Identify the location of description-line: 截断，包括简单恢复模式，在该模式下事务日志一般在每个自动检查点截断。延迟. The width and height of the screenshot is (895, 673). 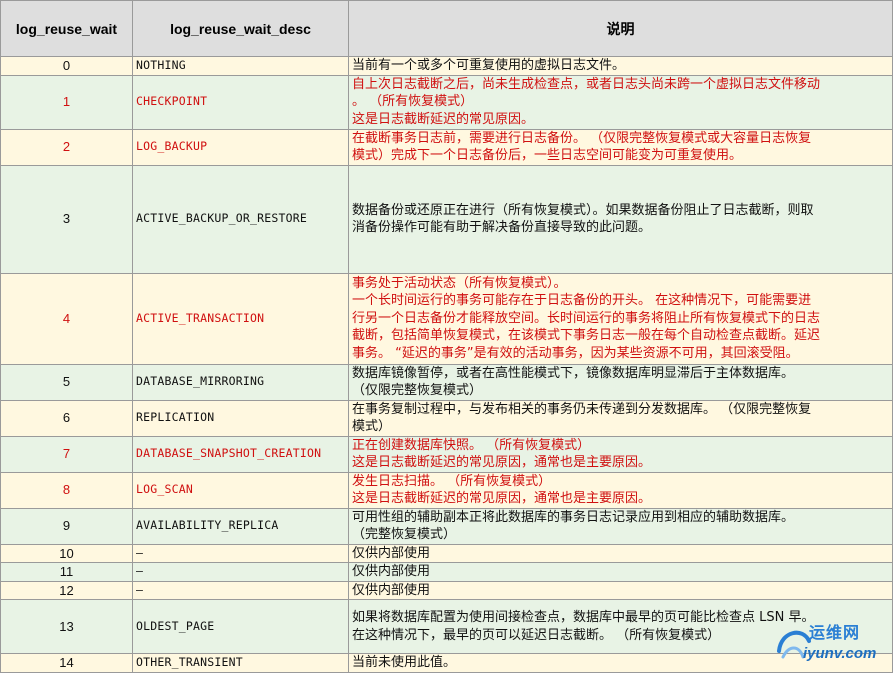
(586, 336).